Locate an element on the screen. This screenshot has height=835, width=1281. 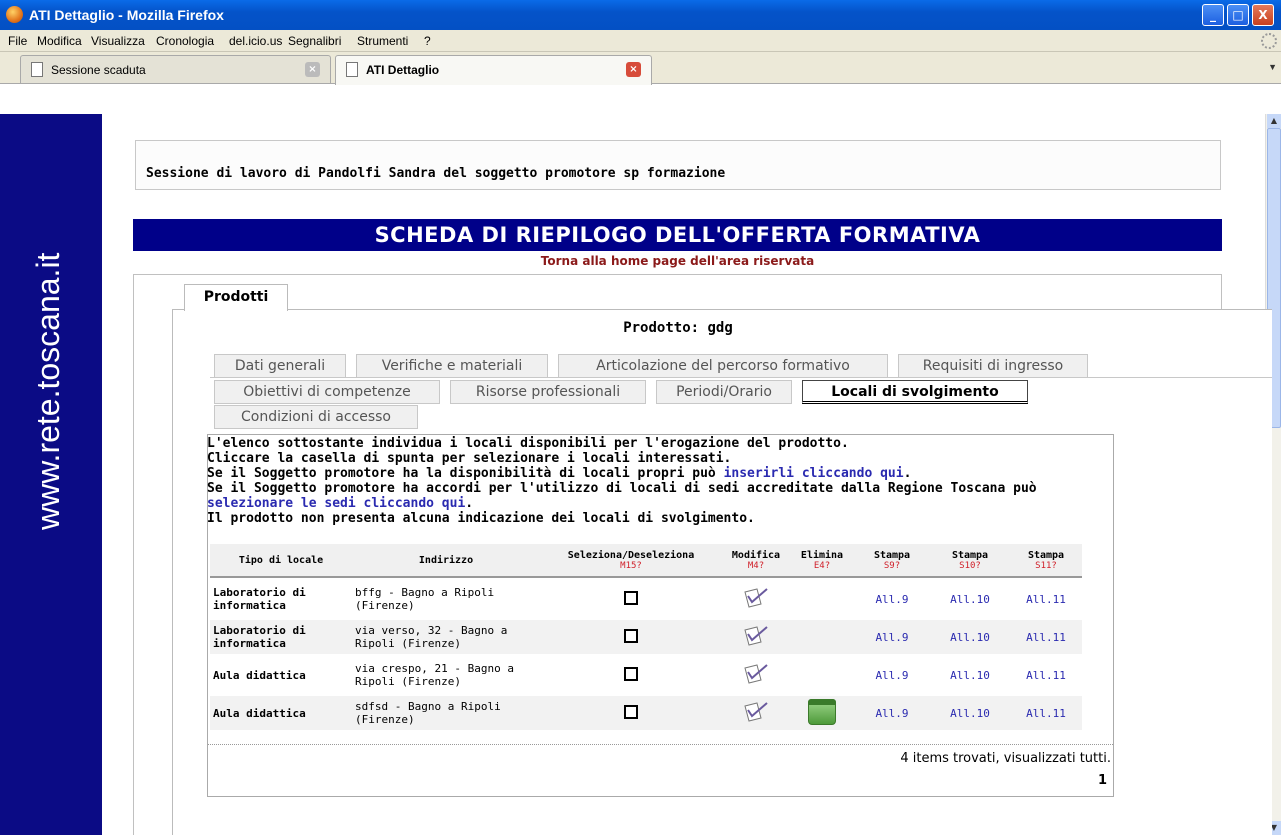
menu-help: ? is located at coordinates (427, 41).